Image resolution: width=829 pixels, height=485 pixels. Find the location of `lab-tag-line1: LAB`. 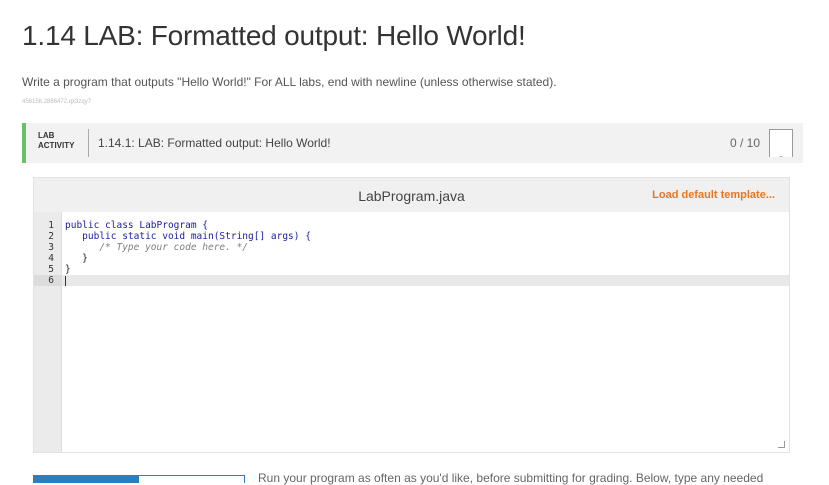

lab-tag-line1: LAB is located at coordinates (46, 135).